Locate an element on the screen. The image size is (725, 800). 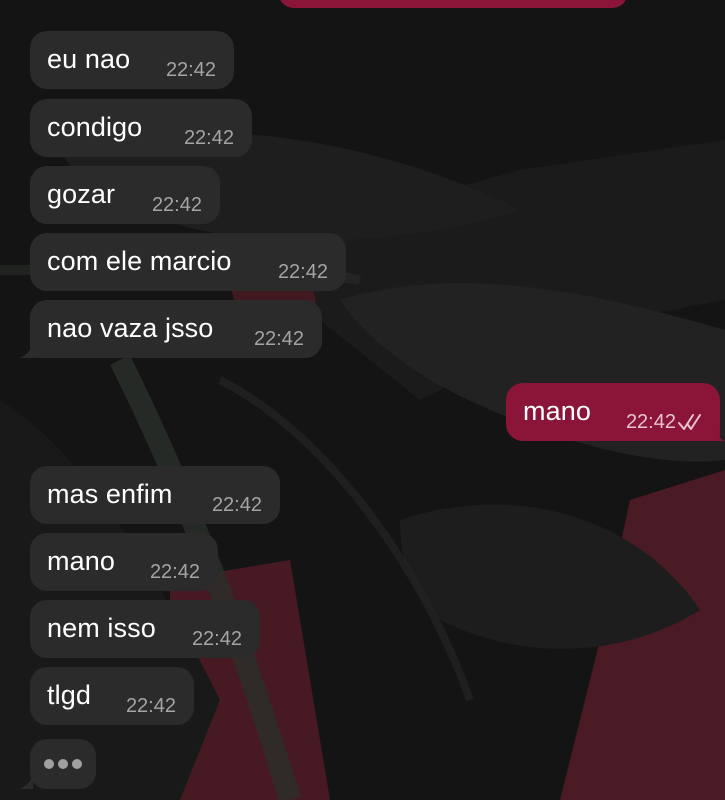
message-bubble-incoming: nao vaza jsso 22:42 is located at coordinates (176, 329).